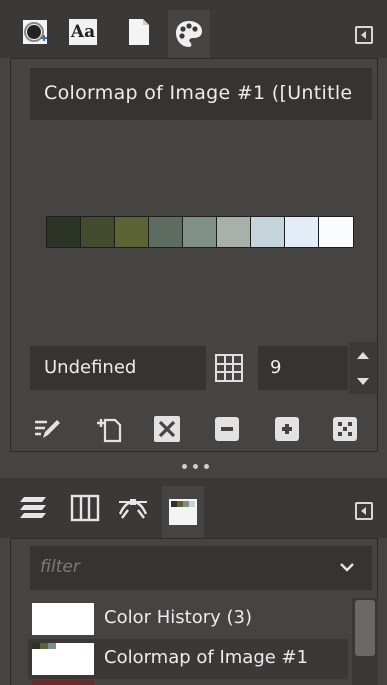 This screenshot has width=387, height=685. I want to click on colormap-title-text: Colormap of Image #1 ([Untitle, so click(198, 93).